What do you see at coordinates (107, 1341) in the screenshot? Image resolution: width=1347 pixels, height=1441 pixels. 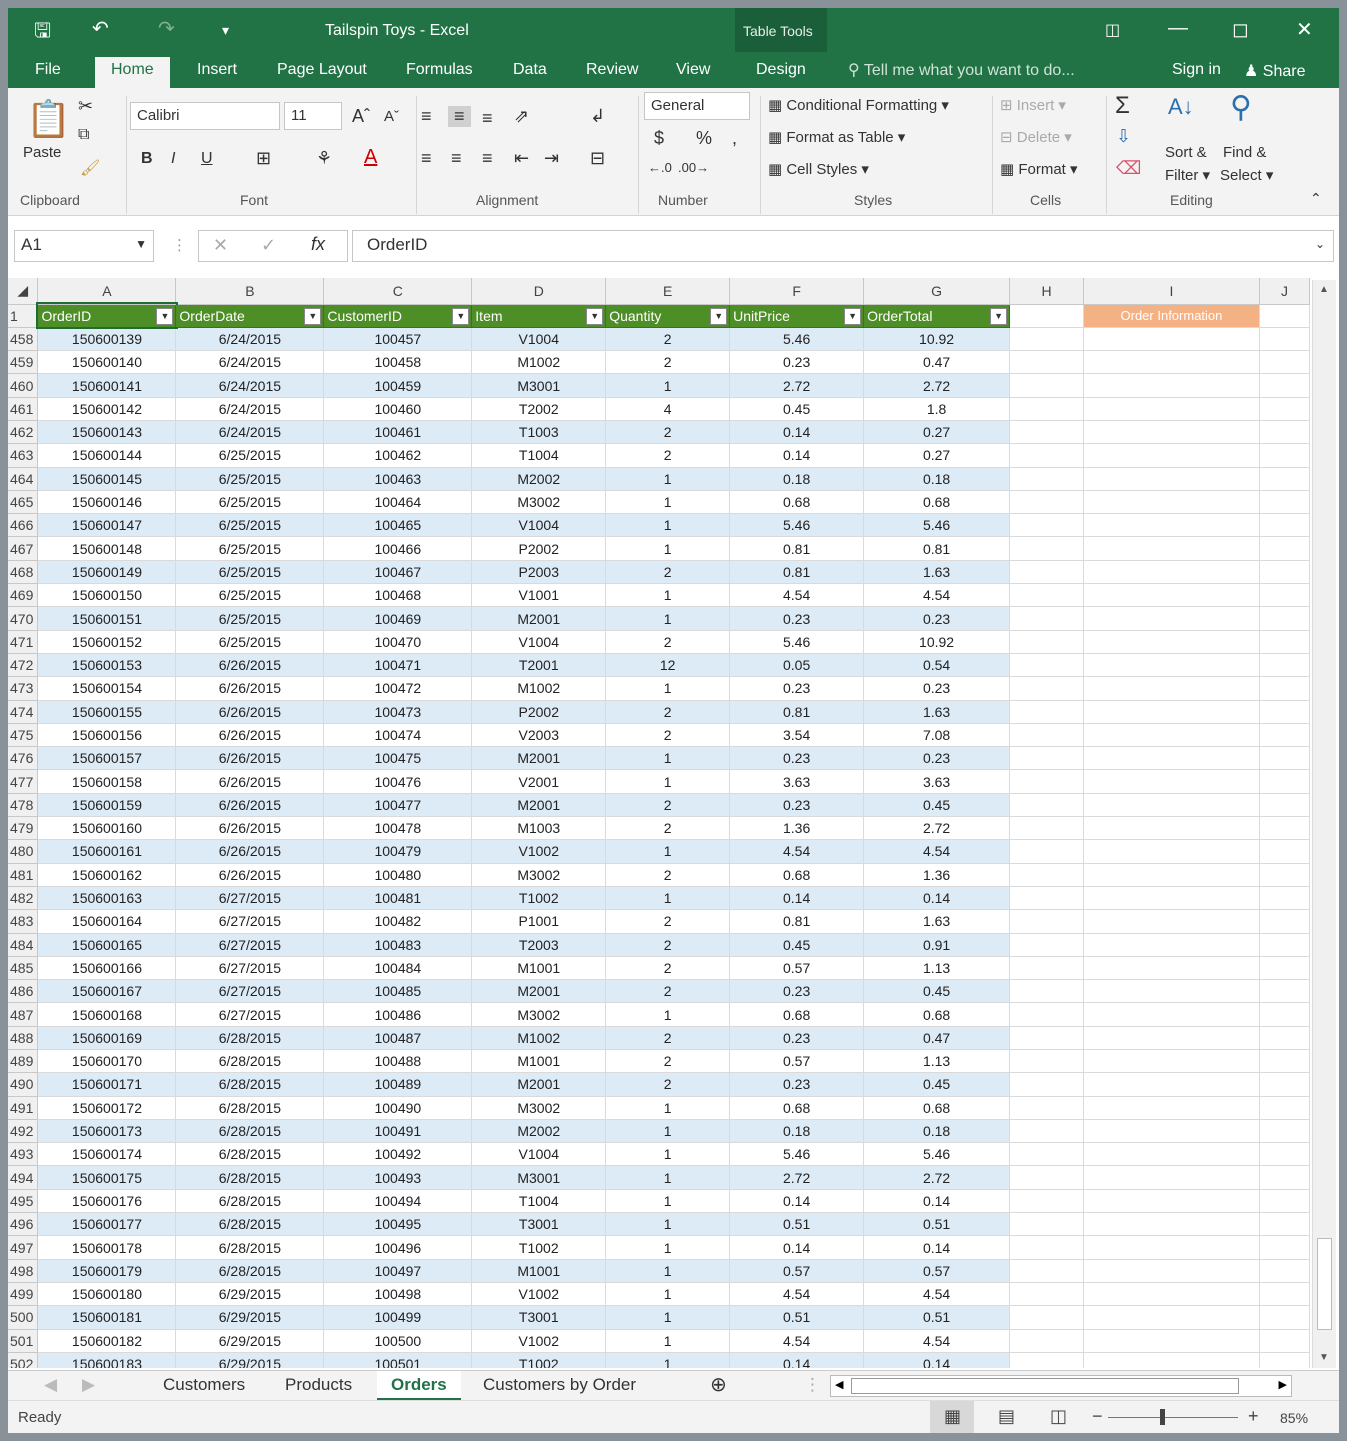 I see `cell-orderid: 150600182` at bounding box center [107, 1341].